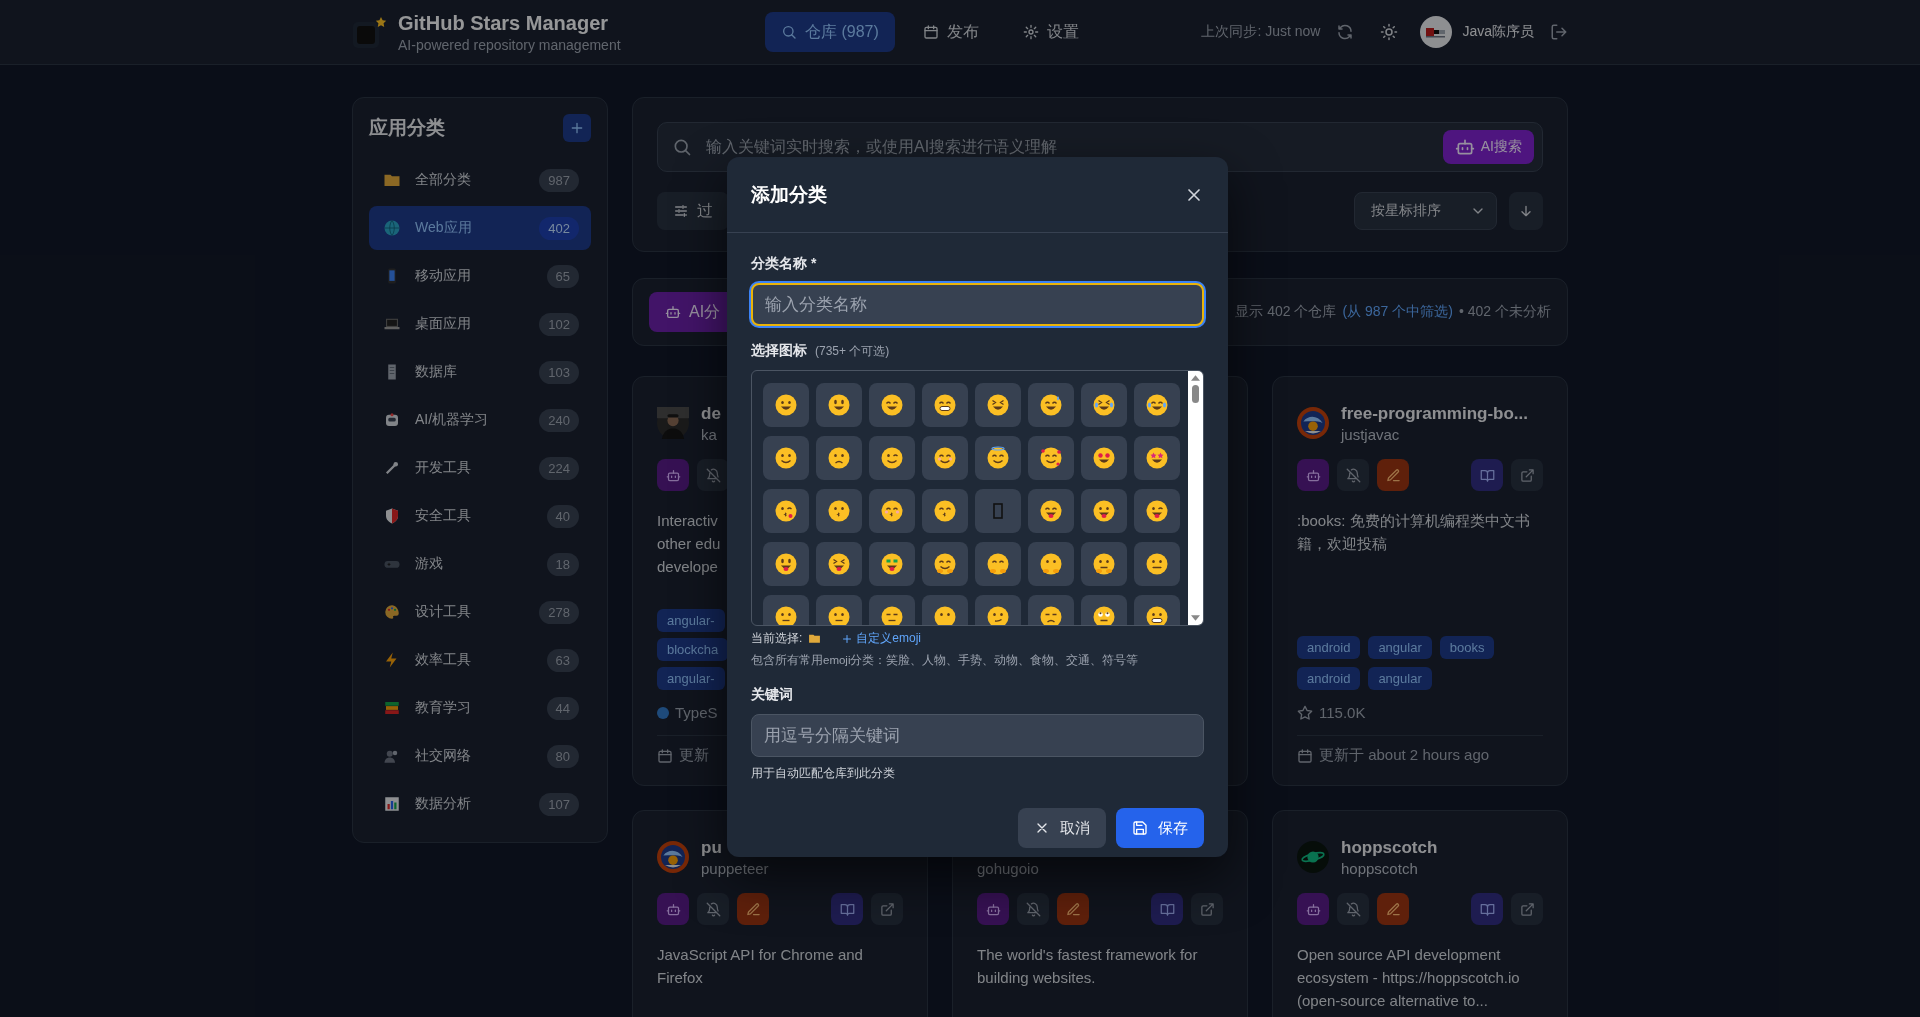 This screenshot has width=1920, height=1017. I want to click on add-category-button, so click(577, 128).